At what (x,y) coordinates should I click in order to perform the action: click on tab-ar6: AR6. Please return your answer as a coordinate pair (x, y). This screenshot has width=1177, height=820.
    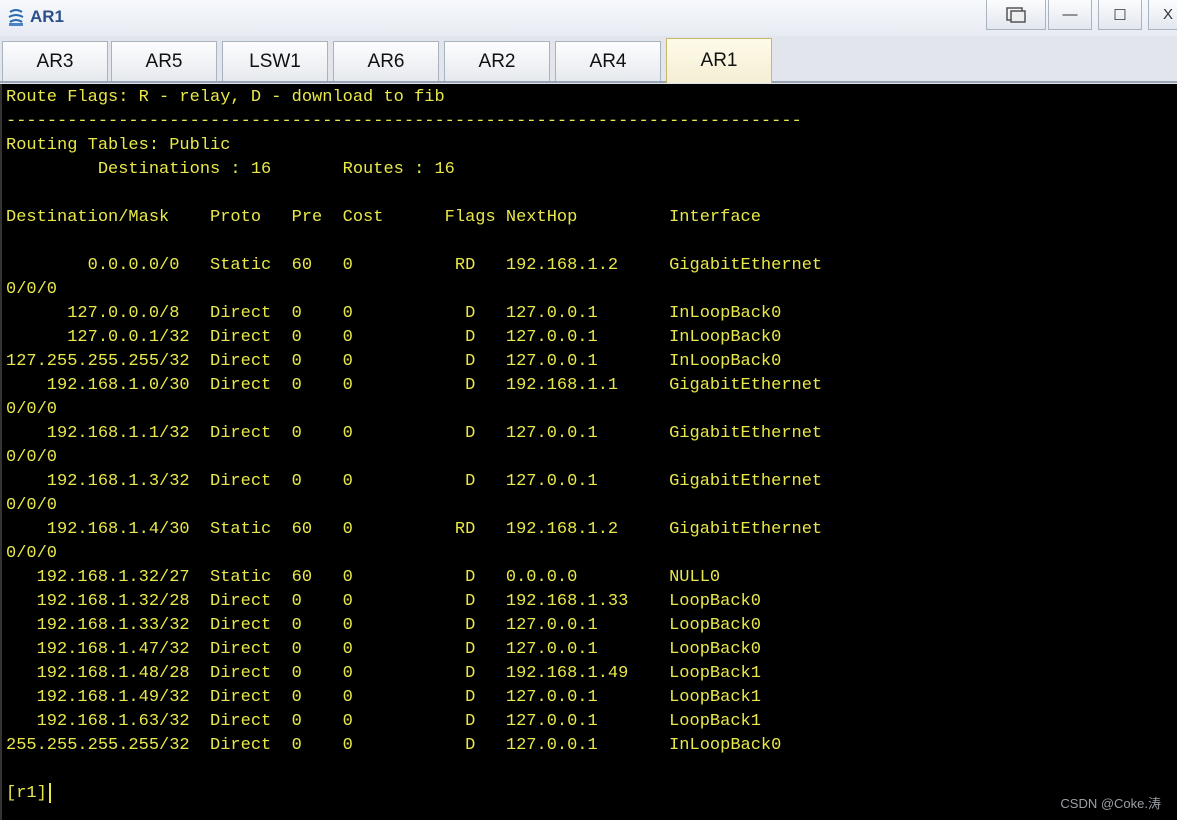
    Looking at the image, I should click on (386, 61).